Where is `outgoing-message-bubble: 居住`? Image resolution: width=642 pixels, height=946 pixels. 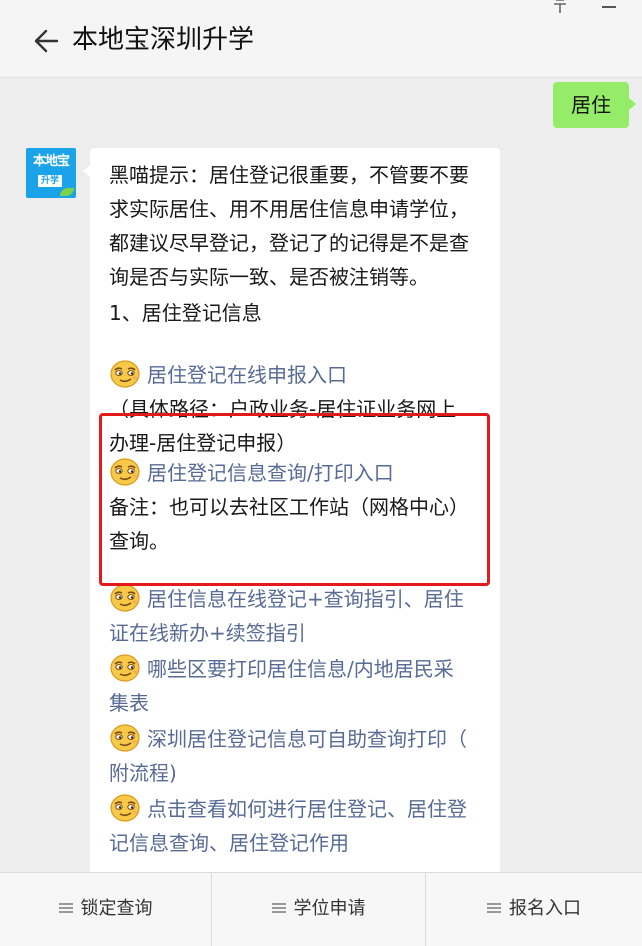 outgoing-message-bubble: 居住 is located at coordinates (594, 105).